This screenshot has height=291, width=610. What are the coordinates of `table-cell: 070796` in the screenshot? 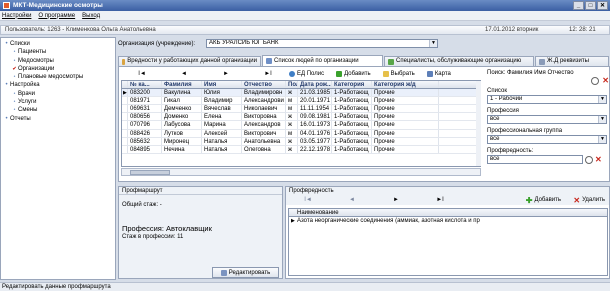 It's located at (145, 125).